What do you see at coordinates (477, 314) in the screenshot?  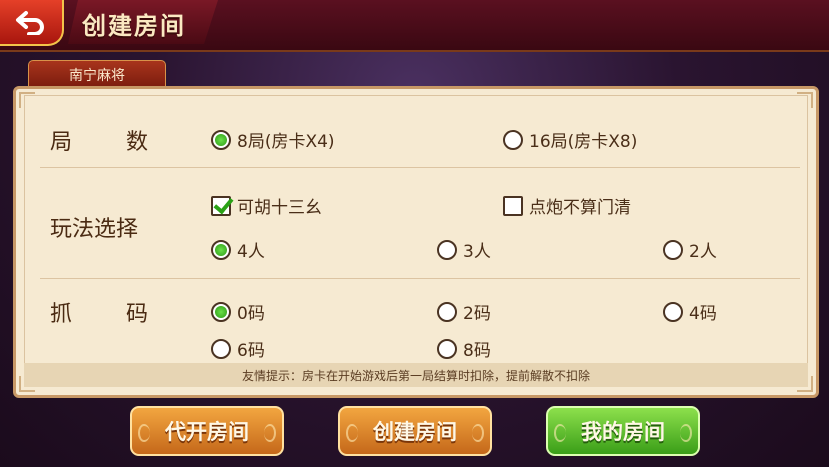 I see `option-label: 2码` at bounding box center [477, 314].